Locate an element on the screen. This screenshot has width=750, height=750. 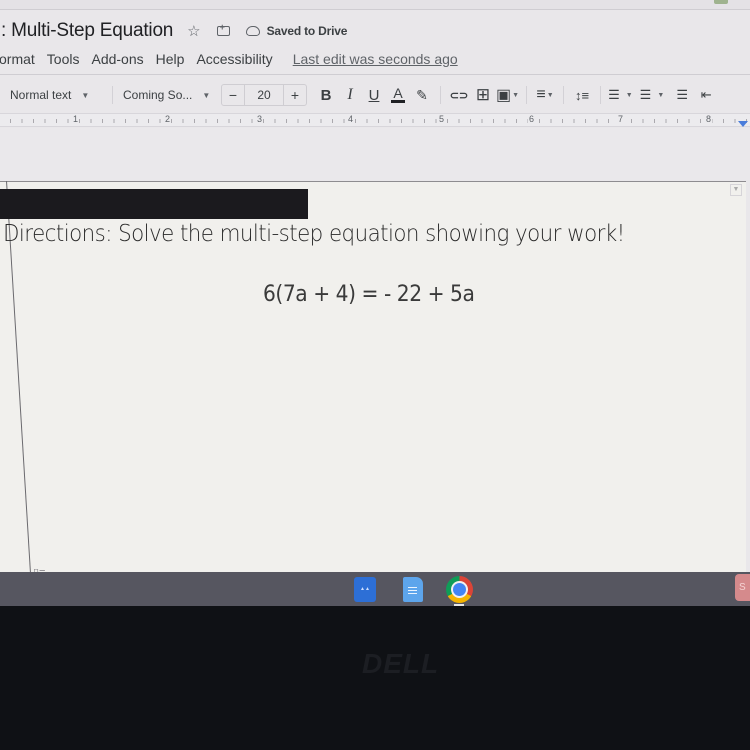
font-select: Coming So... ▼ is located at coordinates (167, 95).